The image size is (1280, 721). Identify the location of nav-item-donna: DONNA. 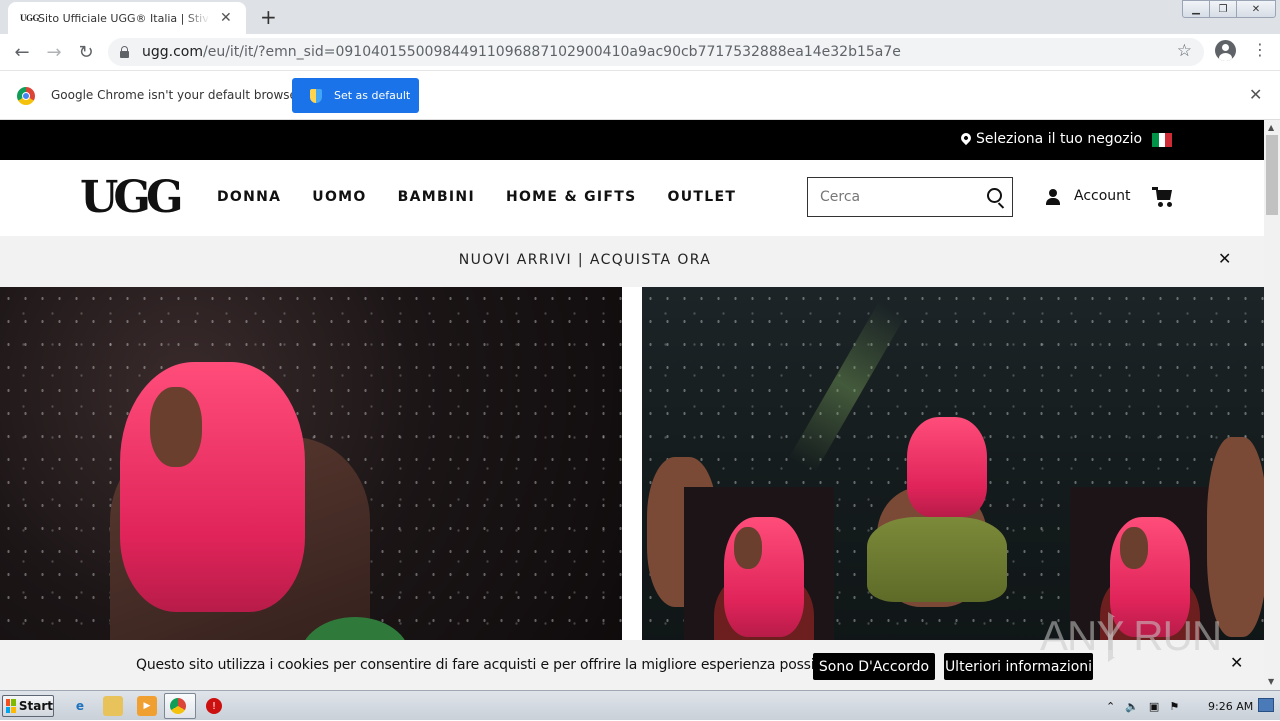
(249, 197).